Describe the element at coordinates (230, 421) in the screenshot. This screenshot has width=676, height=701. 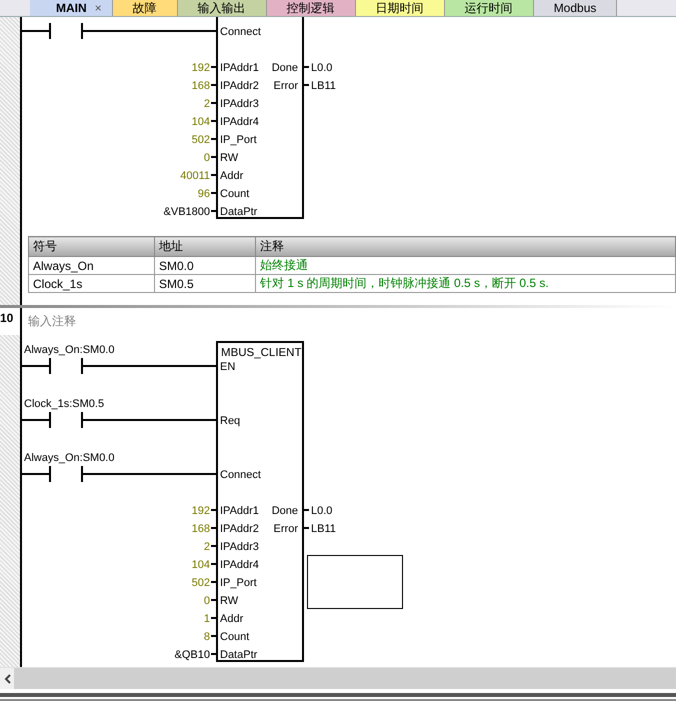
I see `pin-name: Req` at that location.